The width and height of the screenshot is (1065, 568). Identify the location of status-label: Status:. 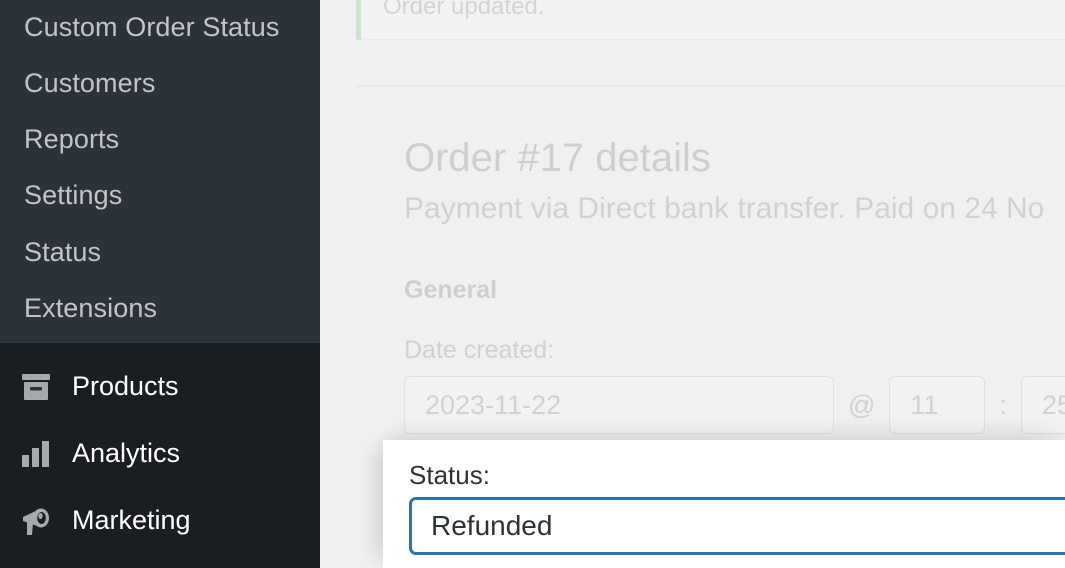
(449, 475).